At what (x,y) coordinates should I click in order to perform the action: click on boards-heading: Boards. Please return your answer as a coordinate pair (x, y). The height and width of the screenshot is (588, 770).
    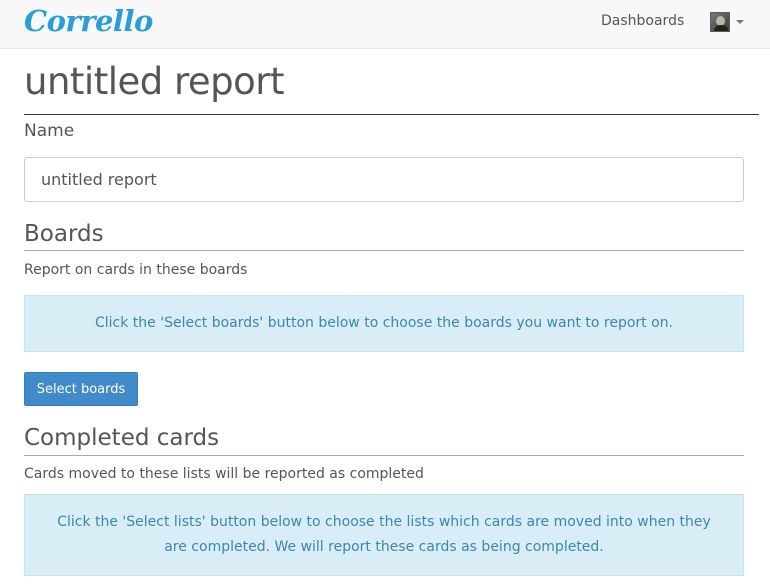
    Looking at the image, I should click on (64, 234).